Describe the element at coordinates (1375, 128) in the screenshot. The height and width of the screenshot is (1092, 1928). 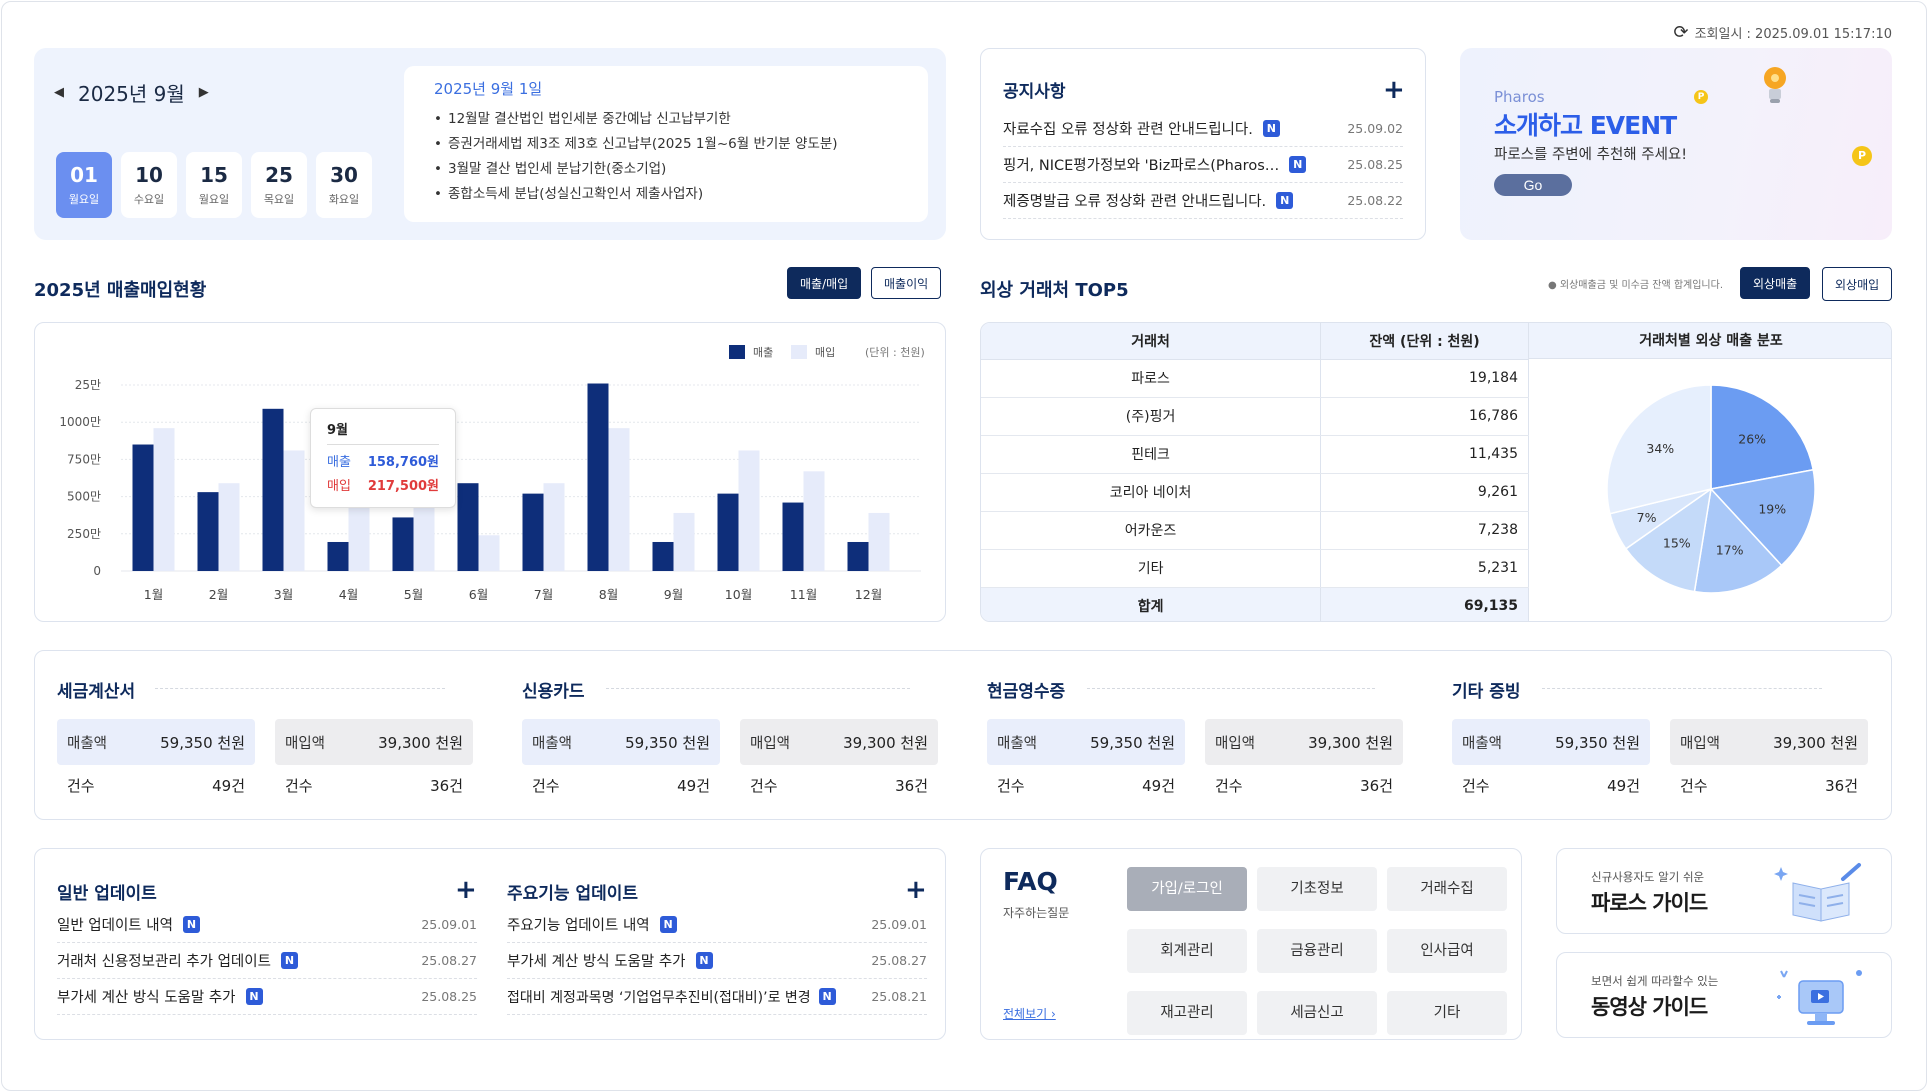
I see `notice-item-date: 25.09.02` at that location.